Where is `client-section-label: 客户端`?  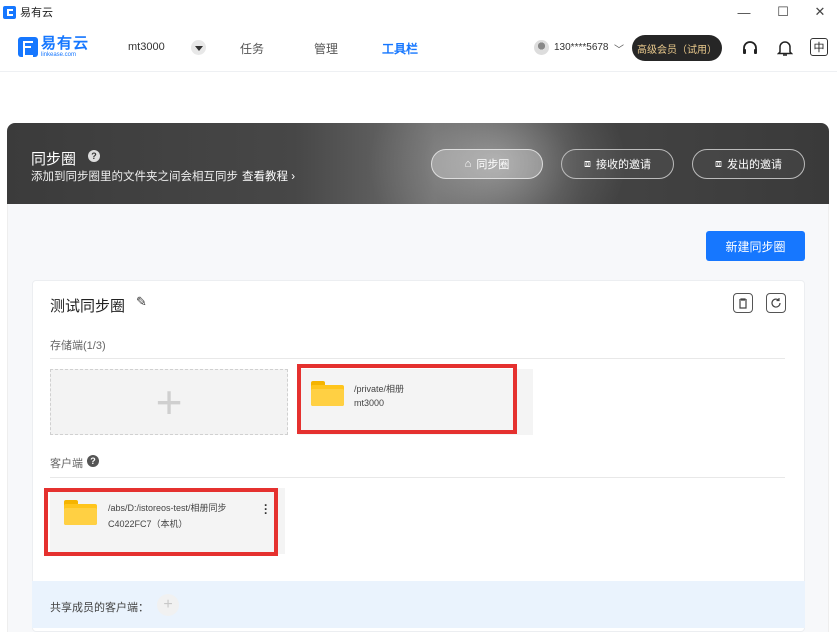
client-section-label: 客户端 is located at coordinates (66, 464).